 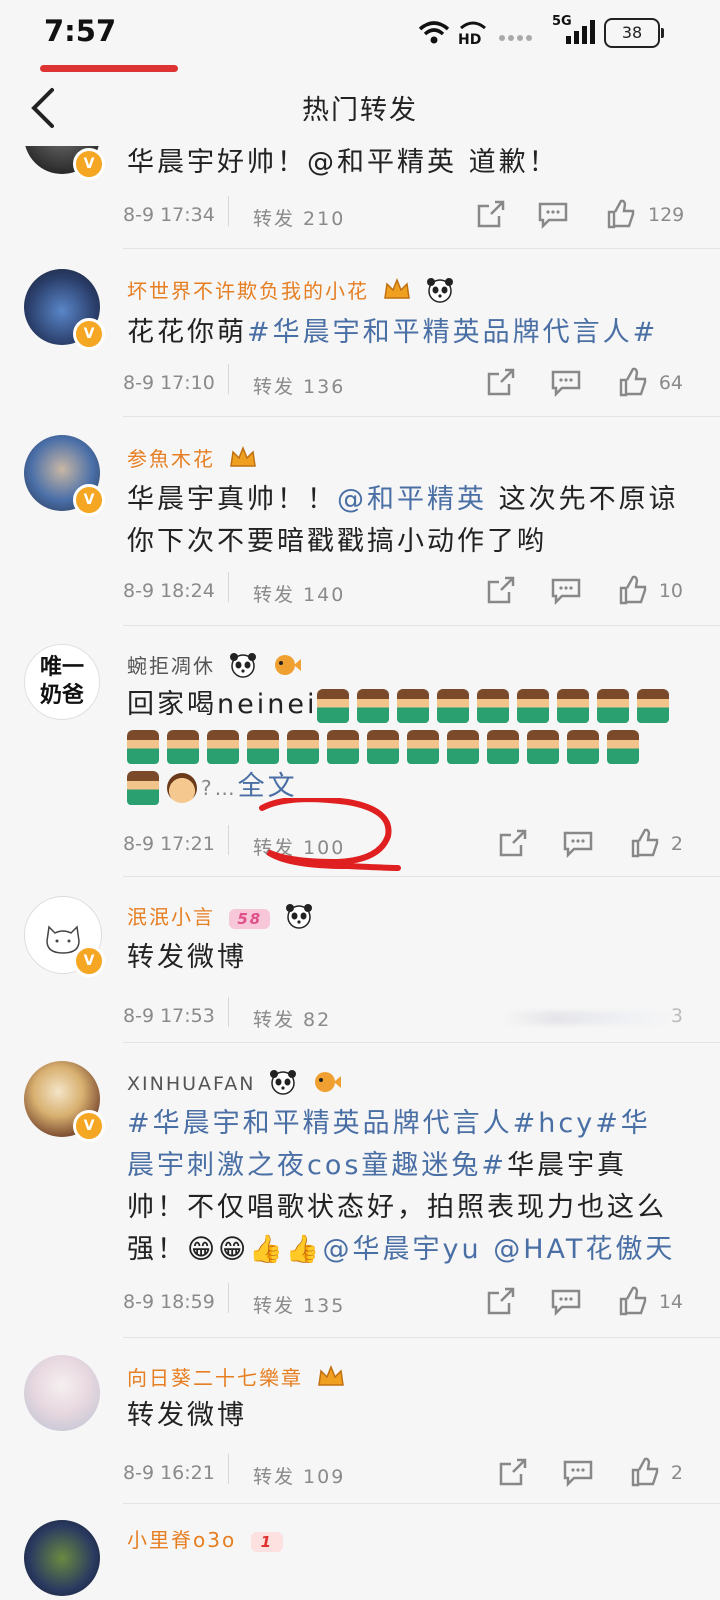 I want to click on post-text: 花花你萌#华晨宇和平精英品牌代言人#, so click(x=393, y=332).